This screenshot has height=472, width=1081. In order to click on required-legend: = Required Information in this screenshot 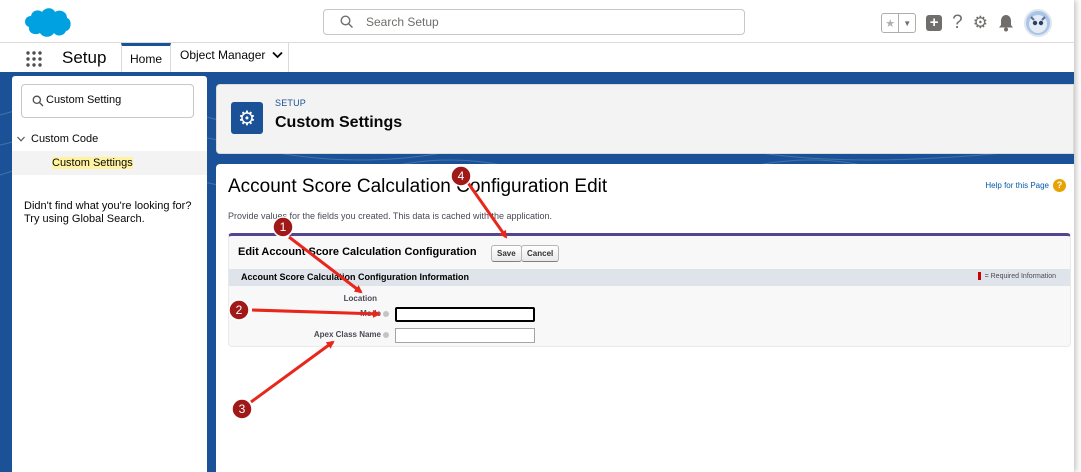, I will do `click(1016, 276)`.